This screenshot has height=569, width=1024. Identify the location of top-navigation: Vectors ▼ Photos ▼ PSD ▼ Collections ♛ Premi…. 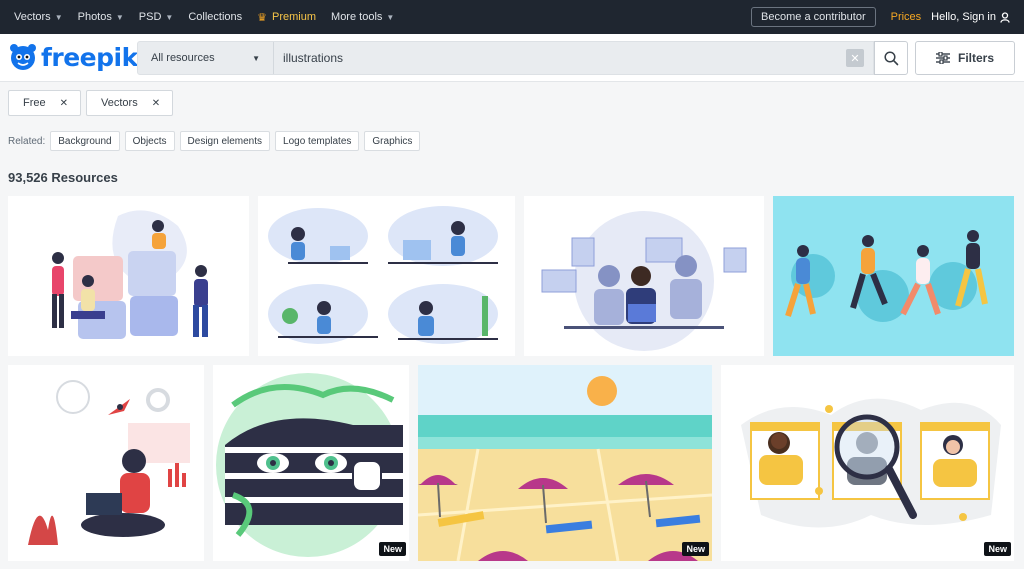
(512, 17).